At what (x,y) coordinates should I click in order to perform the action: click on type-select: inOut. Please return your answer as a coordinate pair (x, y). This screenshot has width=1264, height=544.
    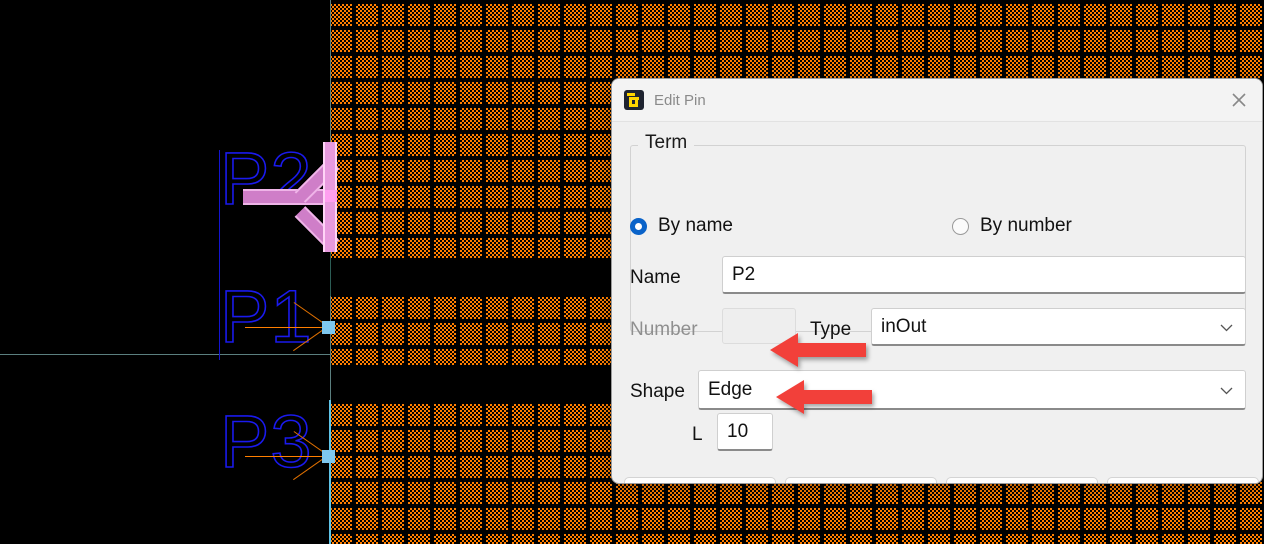
    Looking at the image, I should click on (1058, 327).